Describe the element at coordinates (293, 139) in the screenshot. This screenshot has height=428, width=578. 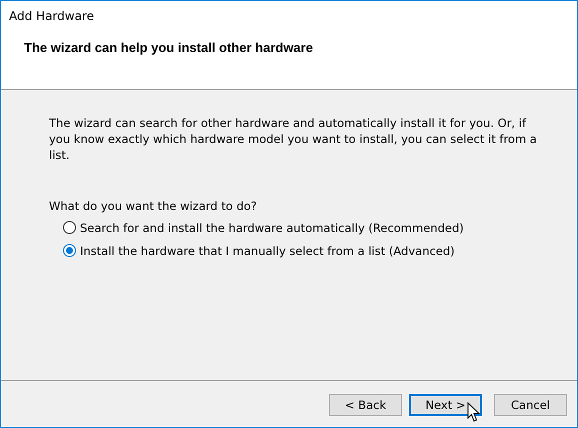
I see `description-text: The wizard can search for other hardware and automatically install it for you. Or, if you know exactly which hardware model you want to install, you can select it from a list.` at that location.